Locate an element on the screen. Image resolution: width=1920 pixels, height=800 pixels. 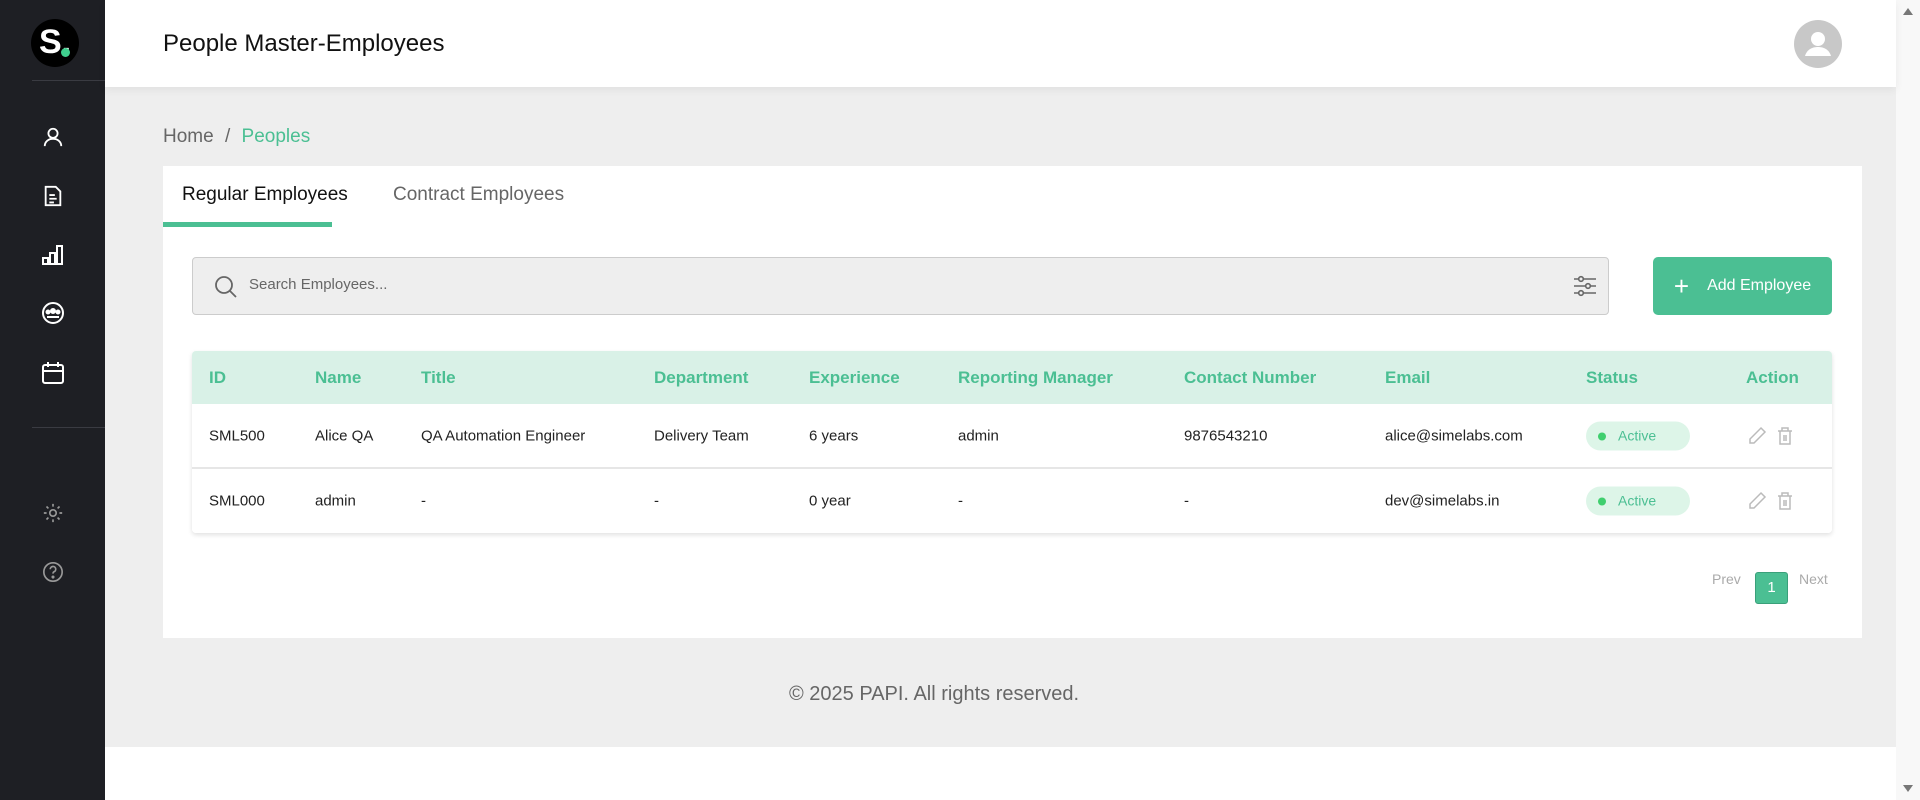
cell-title: QA Automation Engineer is located at coordinates (503, 435).